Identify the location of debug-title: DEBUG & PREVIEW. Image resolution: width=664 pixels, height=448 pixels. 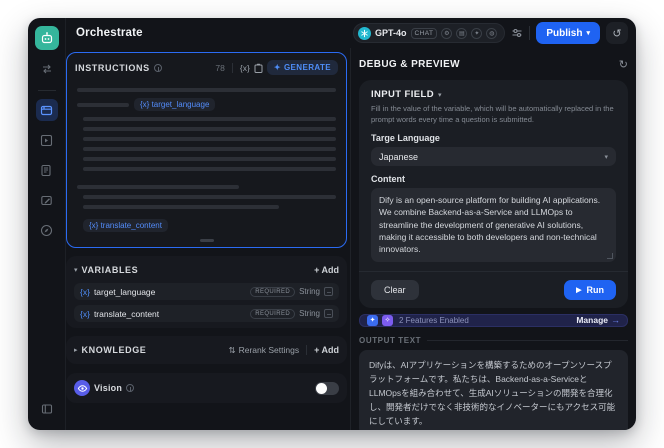
(410, 64).